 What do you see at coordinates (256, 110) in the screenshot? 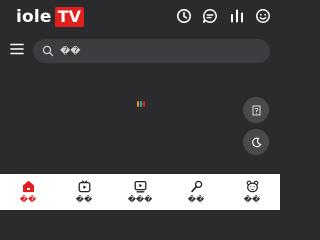
I see `back-to-top-button` at bounding box center [256, 110].